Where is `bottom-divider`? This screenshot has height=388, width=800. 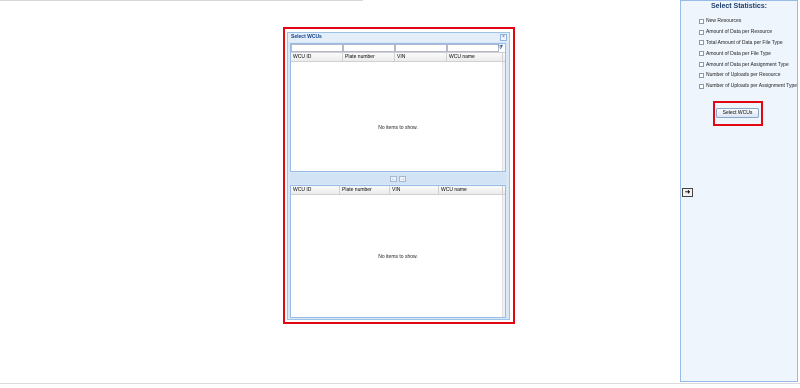 bottom-divider is located at coordinates (400, 383).